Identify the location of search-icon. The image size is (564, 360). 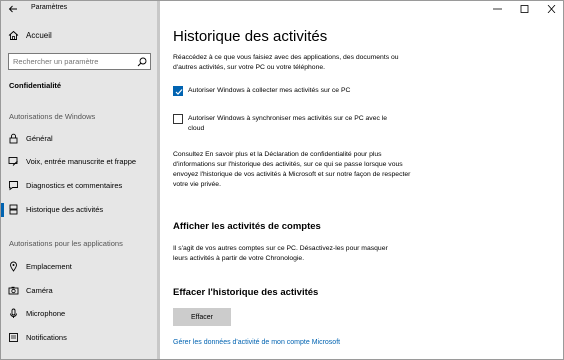
(142, 62).